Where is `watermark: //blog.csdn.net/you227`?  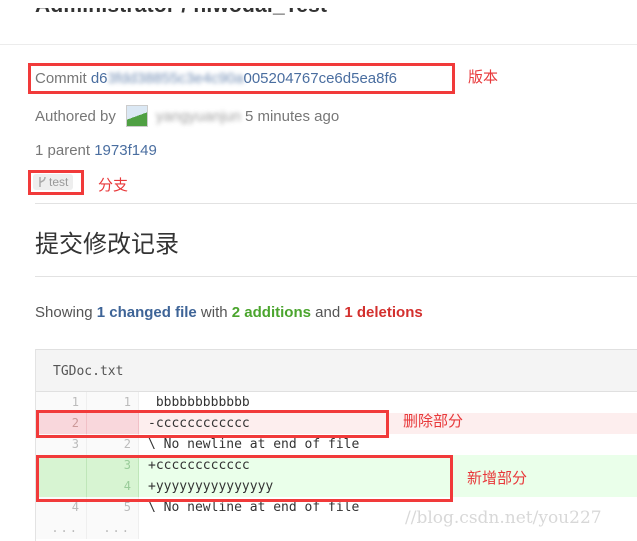
watermark: //blog.csdn.net/you227 is located at coordinates (503, 518).